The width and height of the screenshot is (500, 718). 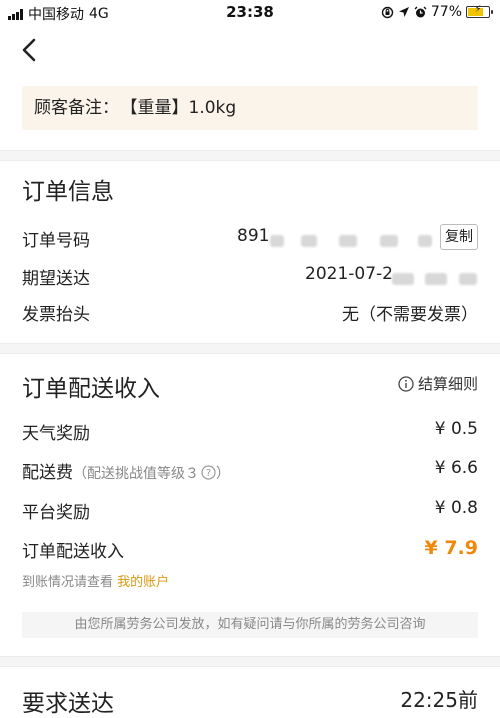 What do you see at coordinates (30, 50) in the screenshot?
I see `back-arrow-icon` at bounding box center [30, 50].